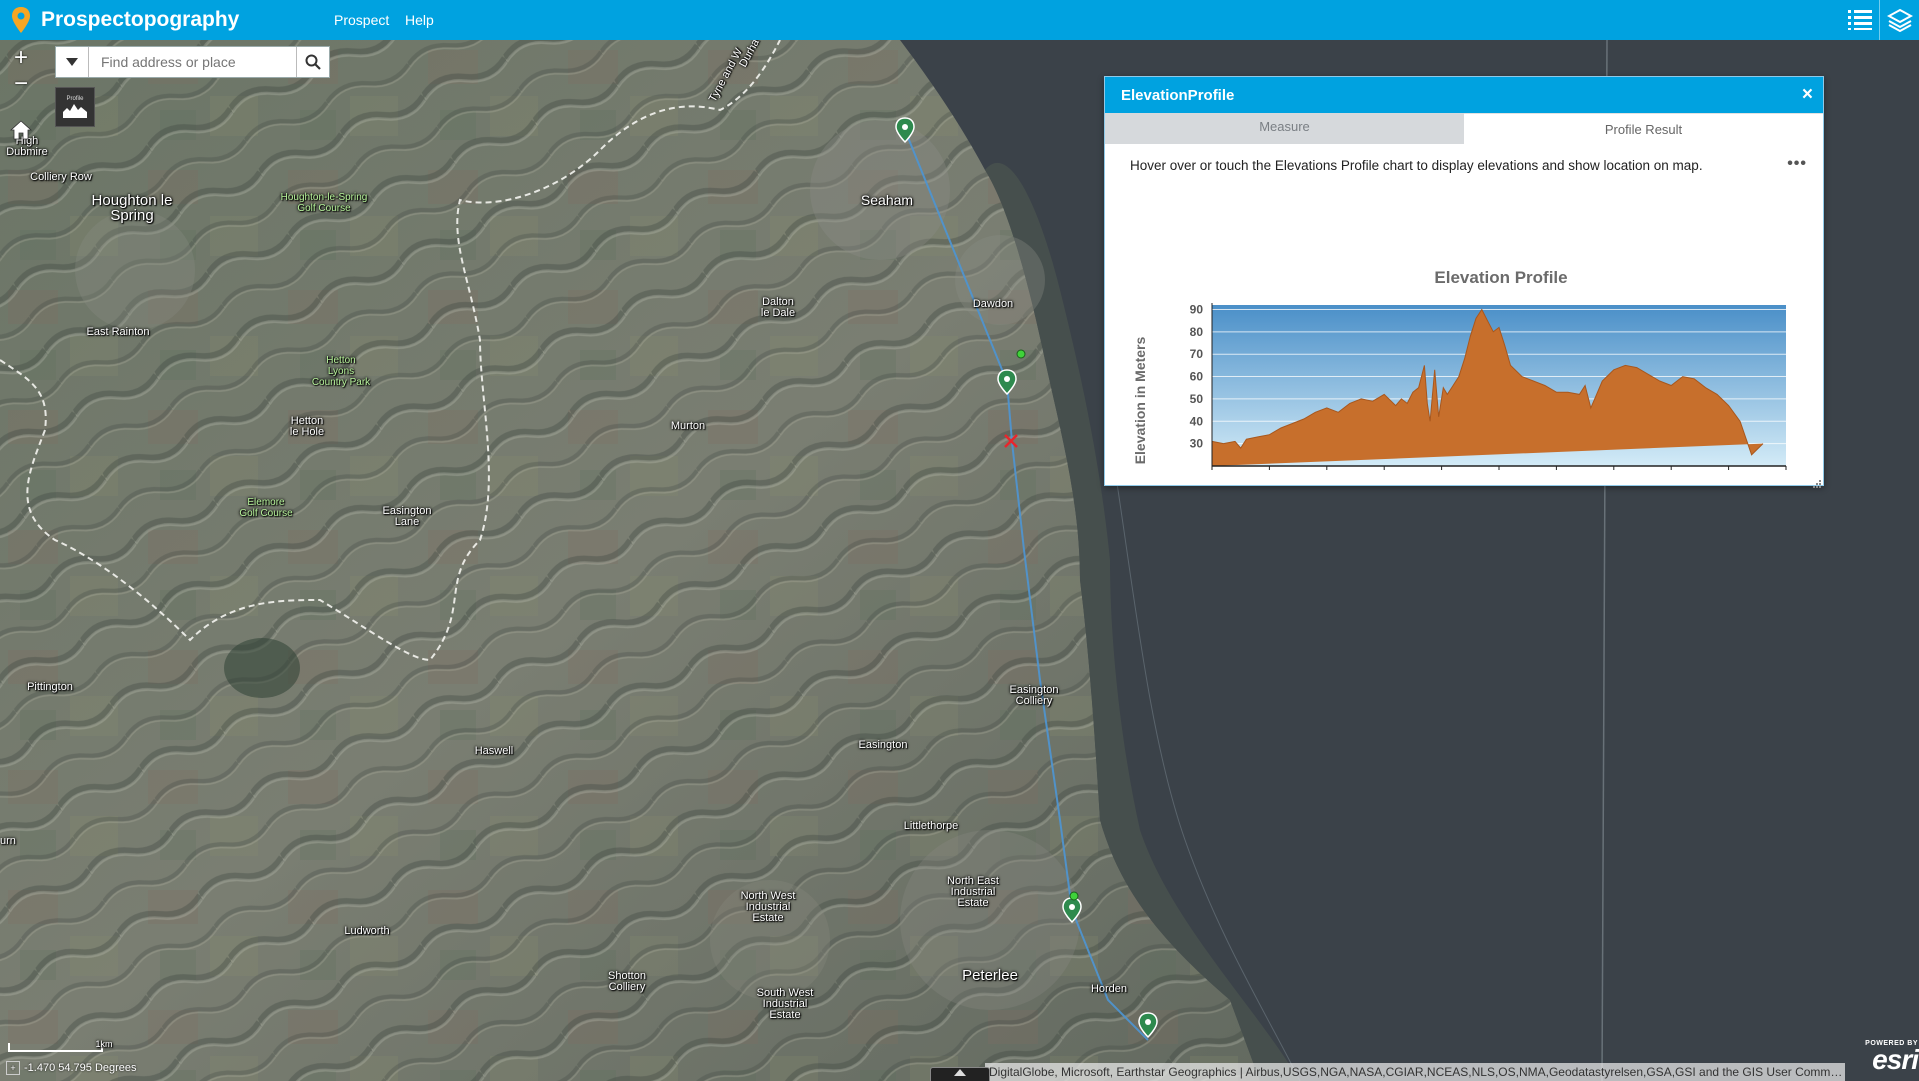 This screenshot has width=1919, height=1081. I want to click on place-south-west-industrial: South West Industrial Estate, so click(785, 1004).